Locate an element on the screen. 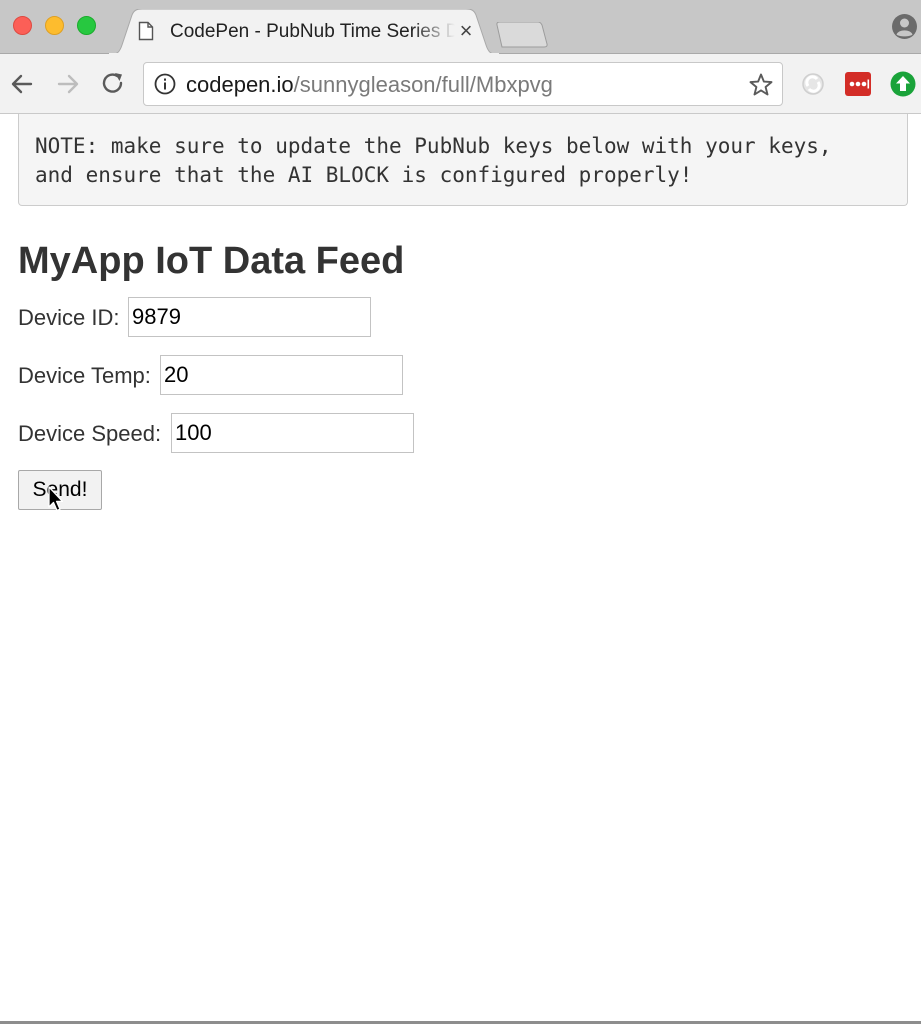 This screenshot has height=1024, width=921. device-speed-label: Device Speed: is located at coordinates (90, 433).